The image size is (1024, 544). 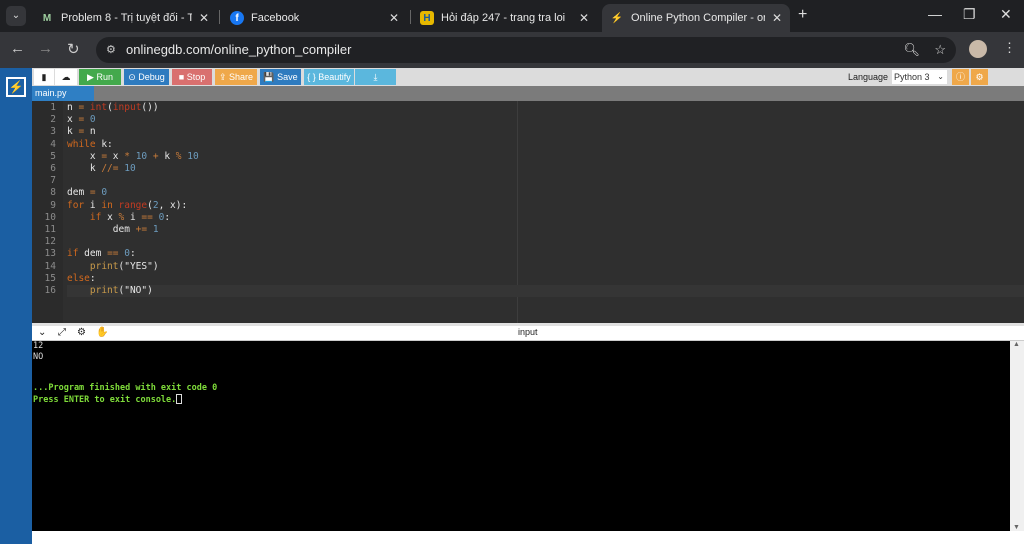 What do you see at coordinates (545, 193) in the screenshot?
I see `code-line: dem = 0` at bounding box center [545, 193].